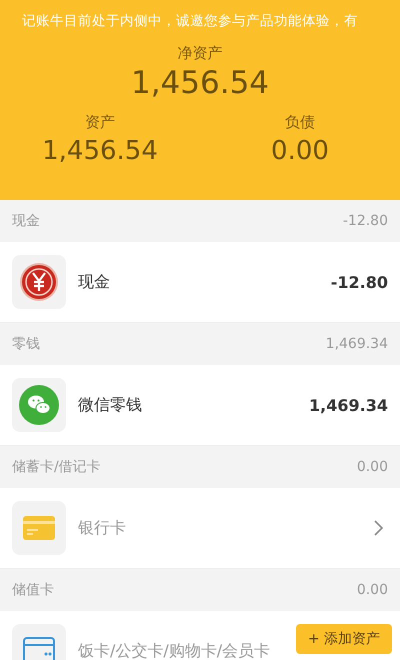  Describe the element at coordinates (357, 344) in the screenshot. I see `group-total: 1,469.34` at that location.